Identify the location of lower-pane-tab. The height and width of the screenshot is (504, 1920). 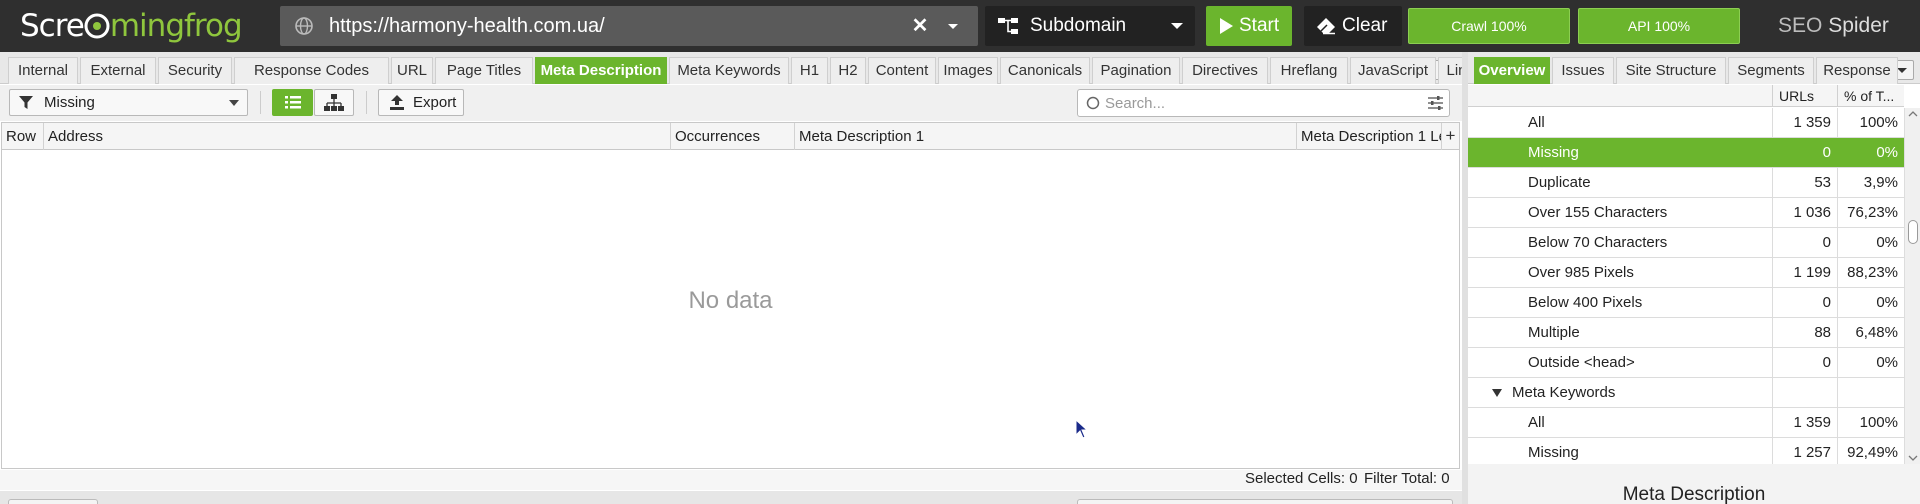
(53, 501).